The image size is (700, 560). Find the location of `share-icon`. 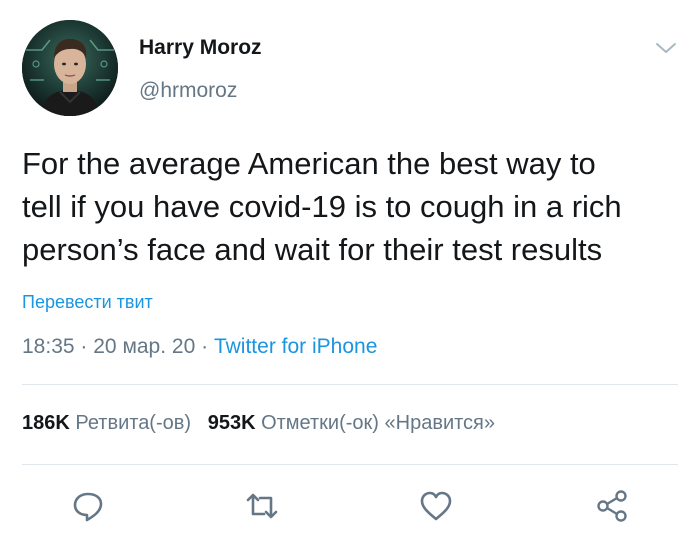

share-icon is located at coordinates (612, 506).